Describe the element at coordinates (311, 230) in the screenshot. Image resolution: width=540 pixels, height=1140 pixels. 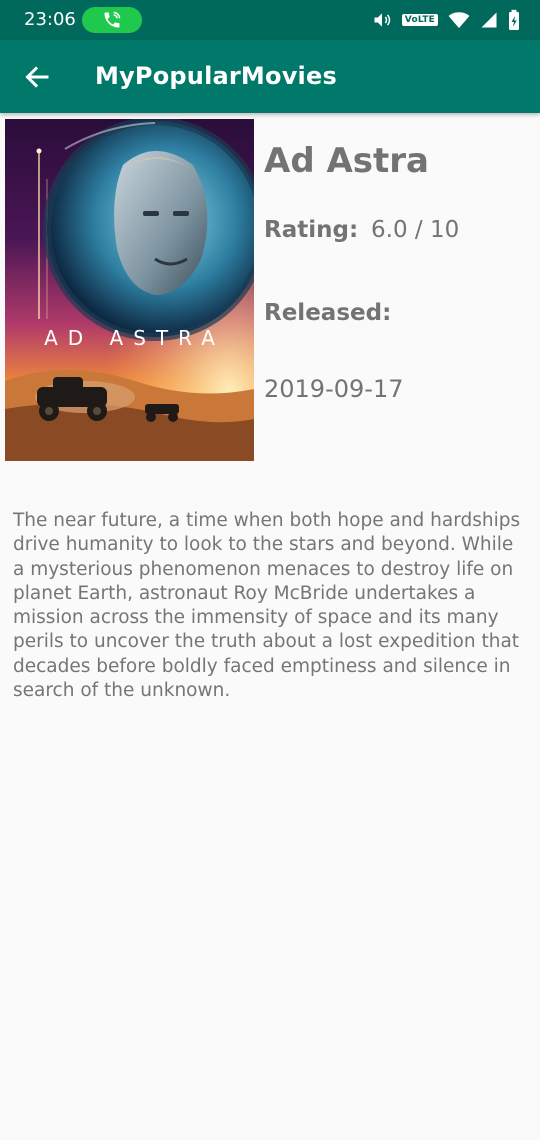
I see `rating-label: Rating:` at that location.